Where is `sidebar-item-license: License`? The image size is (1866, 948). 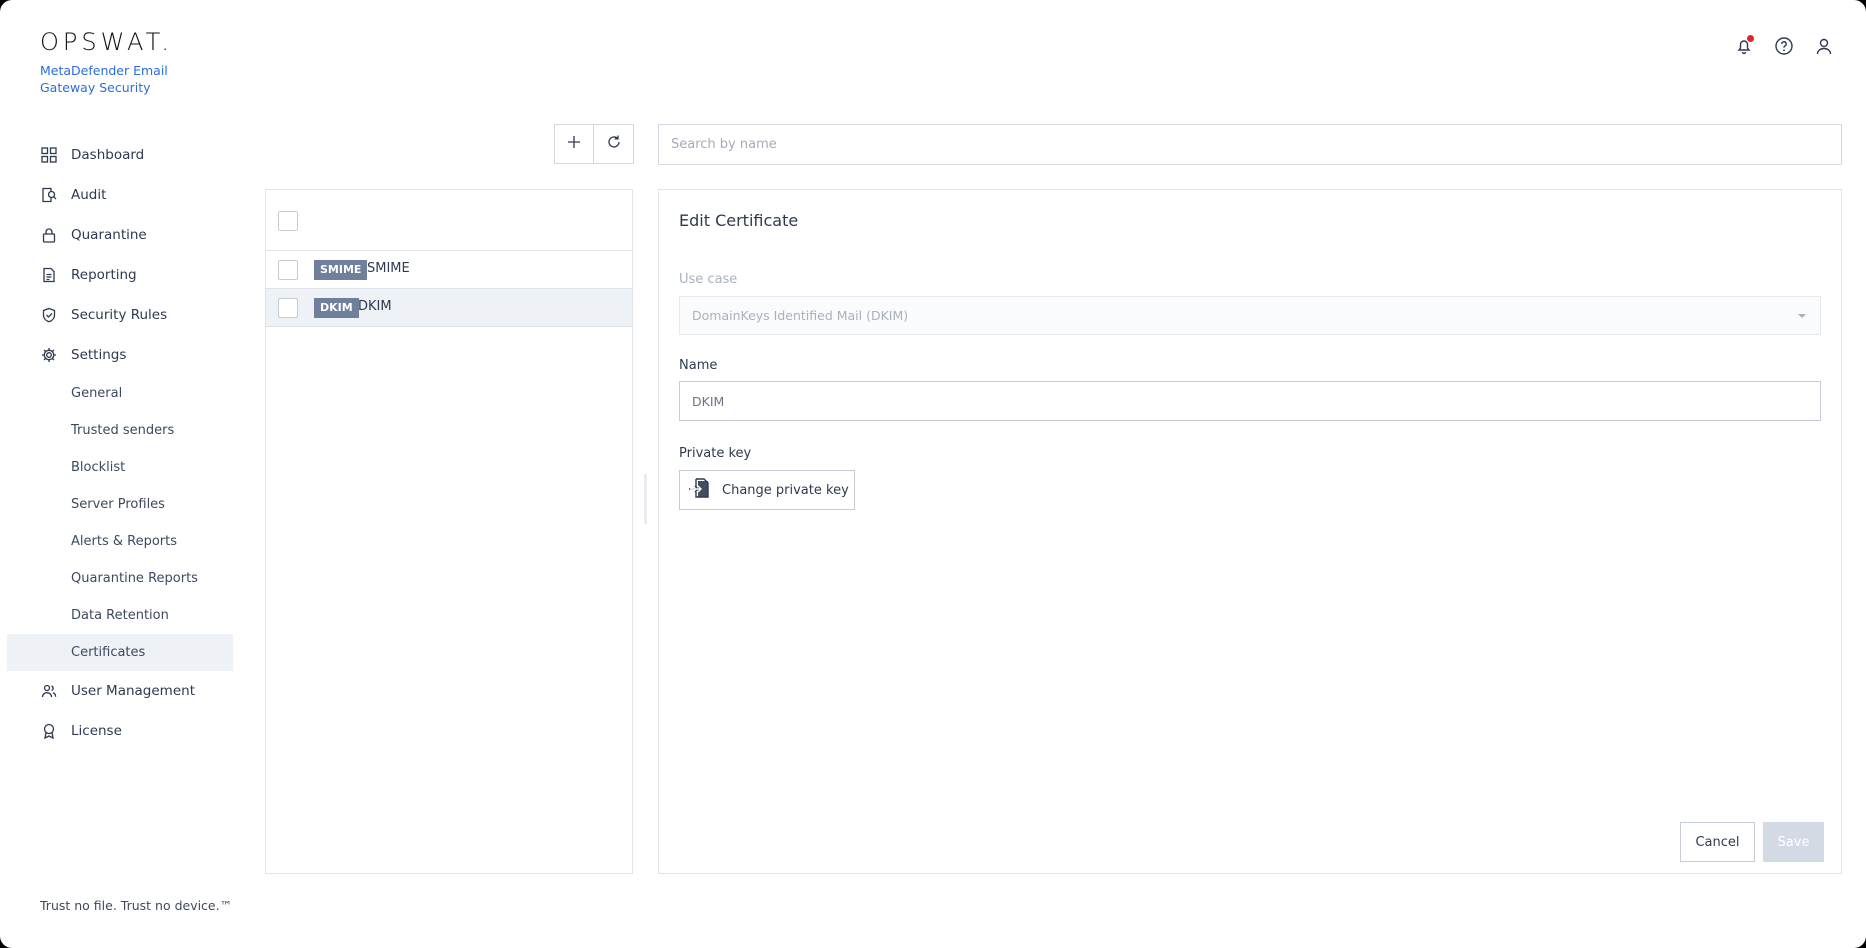
sidebar-item-license: License is located at coordinates (120, 731).